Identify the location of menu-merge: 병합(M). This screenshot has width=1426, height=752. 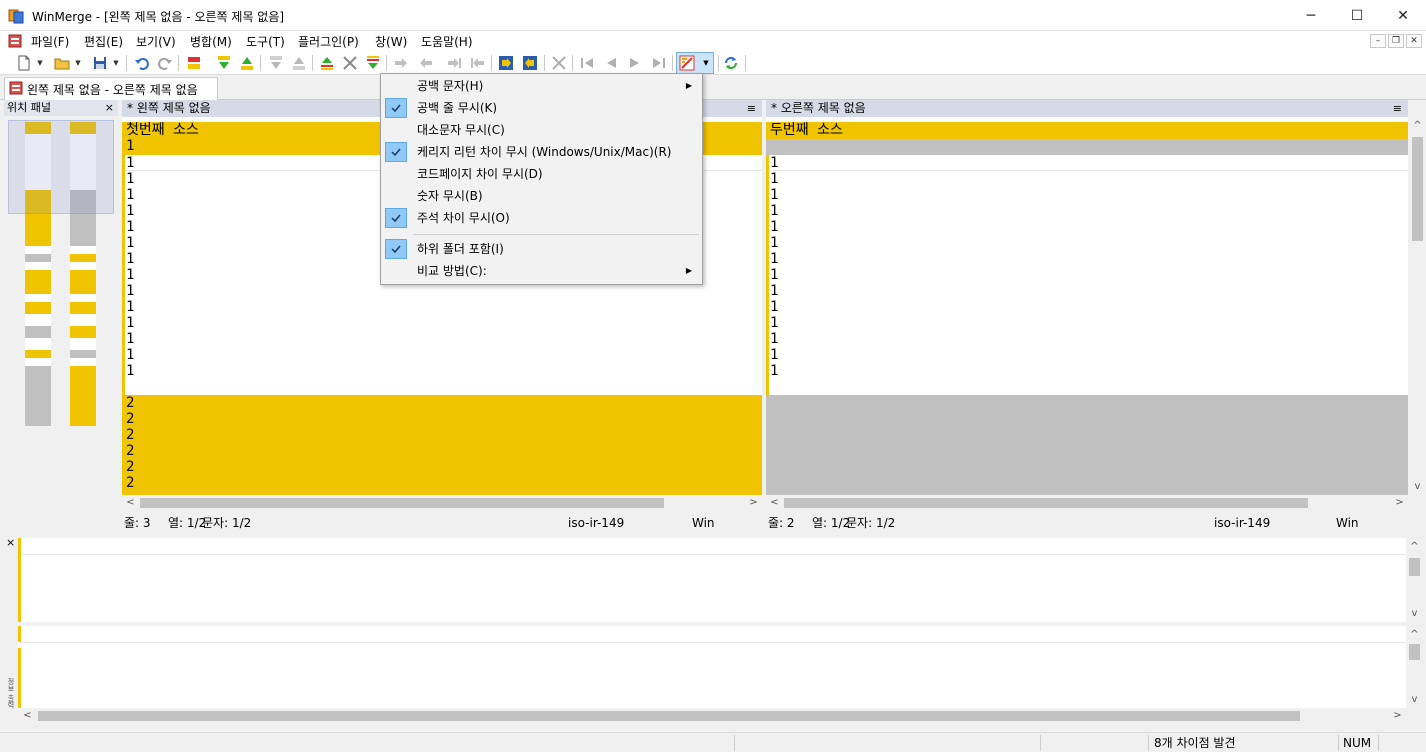
(211, 41).